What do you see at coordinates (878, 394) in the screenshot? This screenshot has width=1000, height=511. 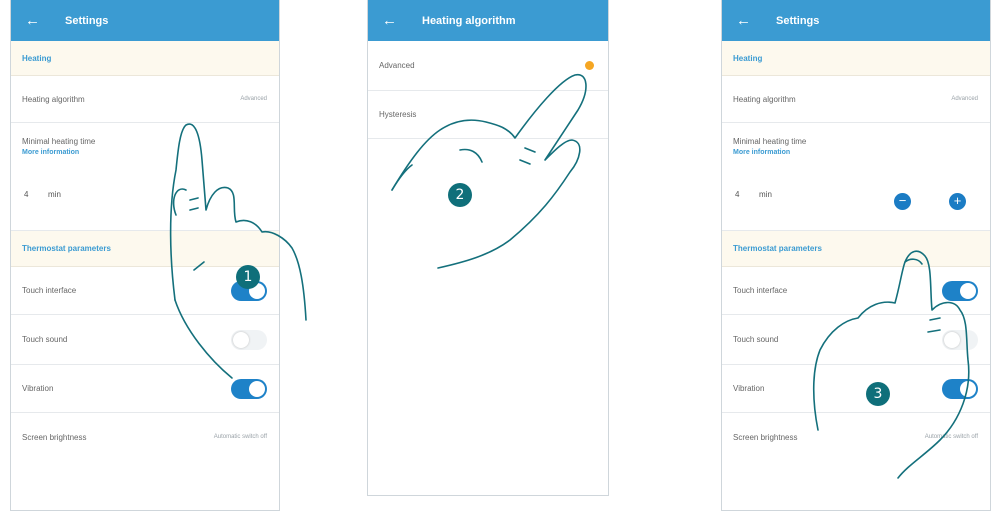 I see `step-badge-3: 3` at bounding box center [878, 394].